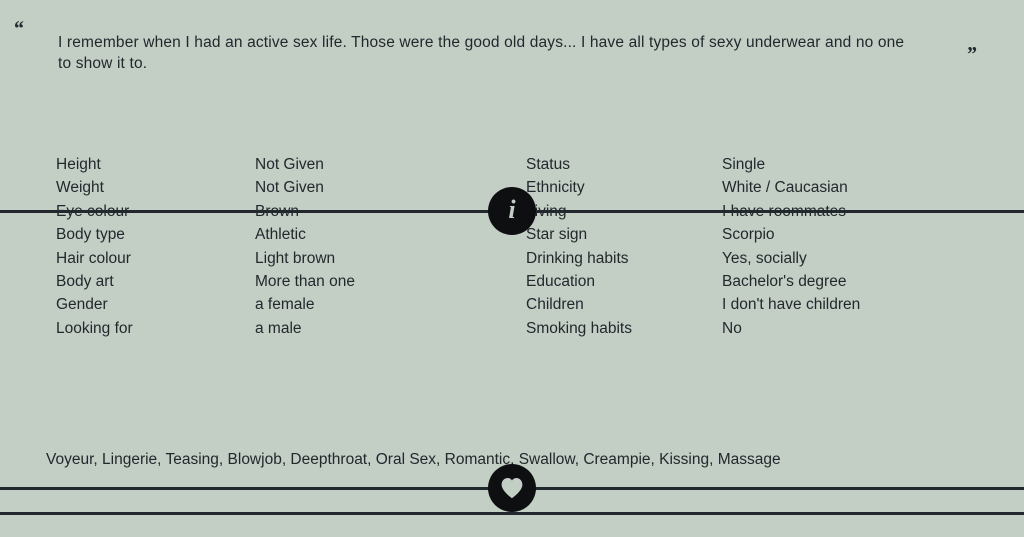 This screenshot has width=1024, height=537. I want to click on detail-row: Body art More than one, so click(266, 281).